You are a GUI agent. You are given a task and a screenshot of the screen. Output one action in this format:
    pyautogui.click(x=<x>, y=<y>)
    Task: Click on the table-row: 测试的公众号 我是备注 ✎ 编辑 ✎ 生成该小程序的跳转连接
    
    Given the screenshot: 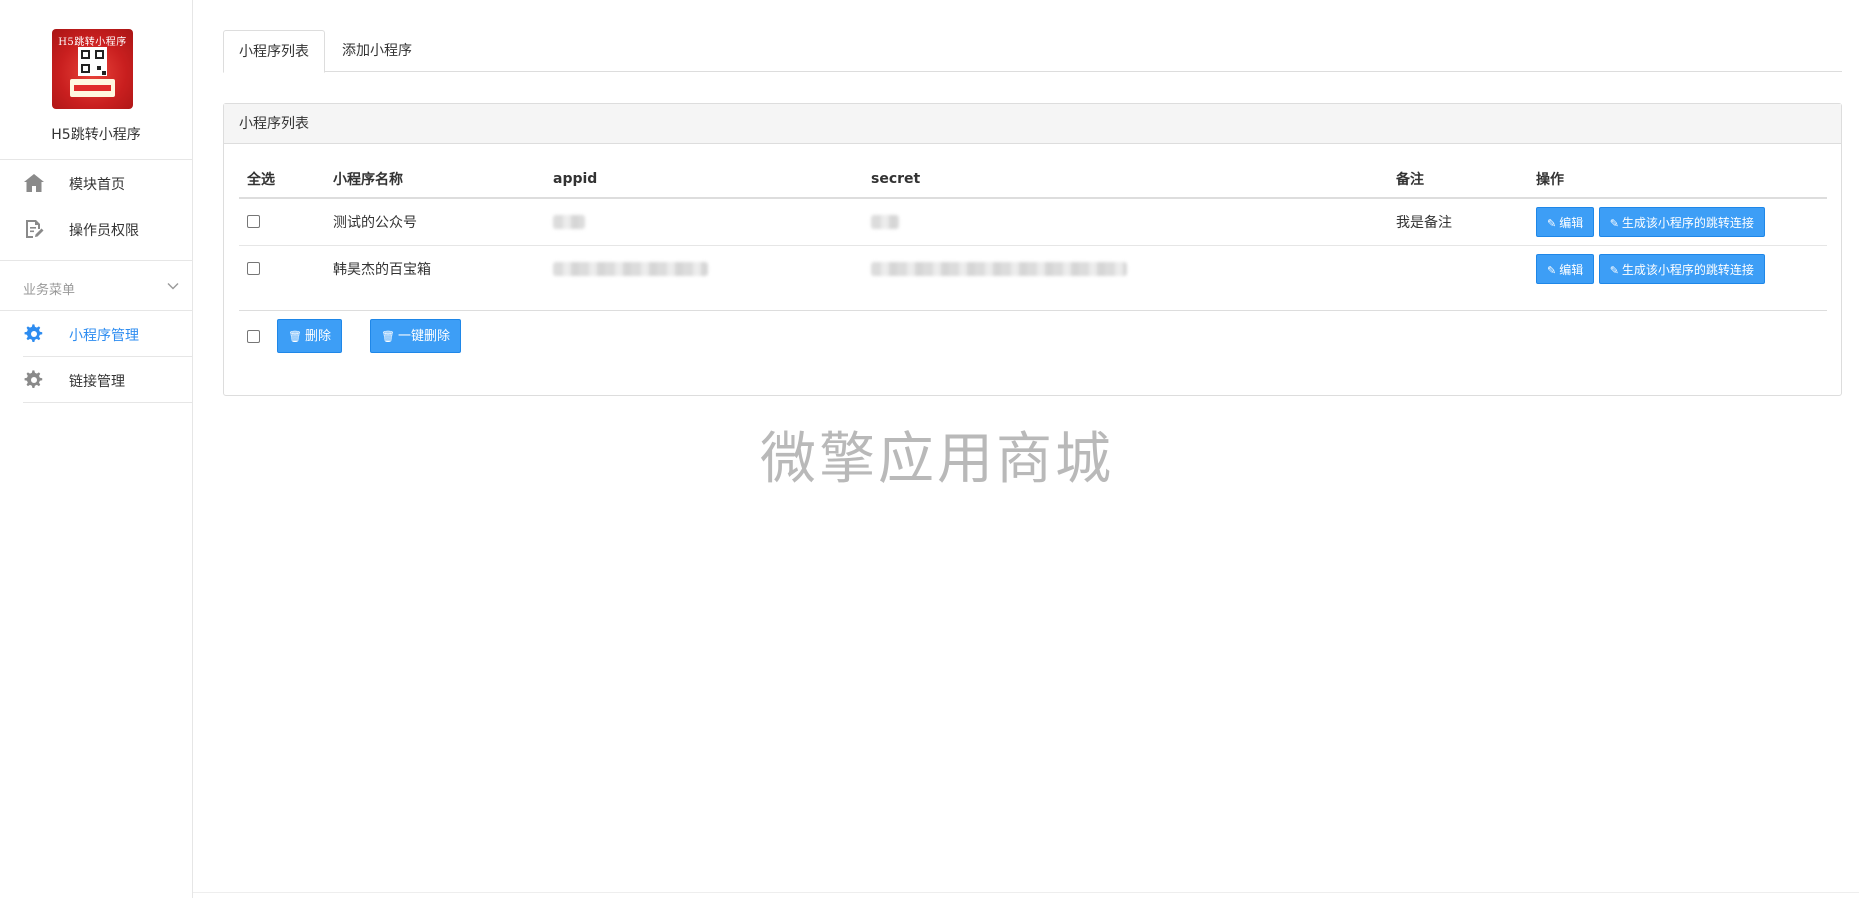 What is the action you would take?
    pyautogui.click(x=1033, y=222)
    